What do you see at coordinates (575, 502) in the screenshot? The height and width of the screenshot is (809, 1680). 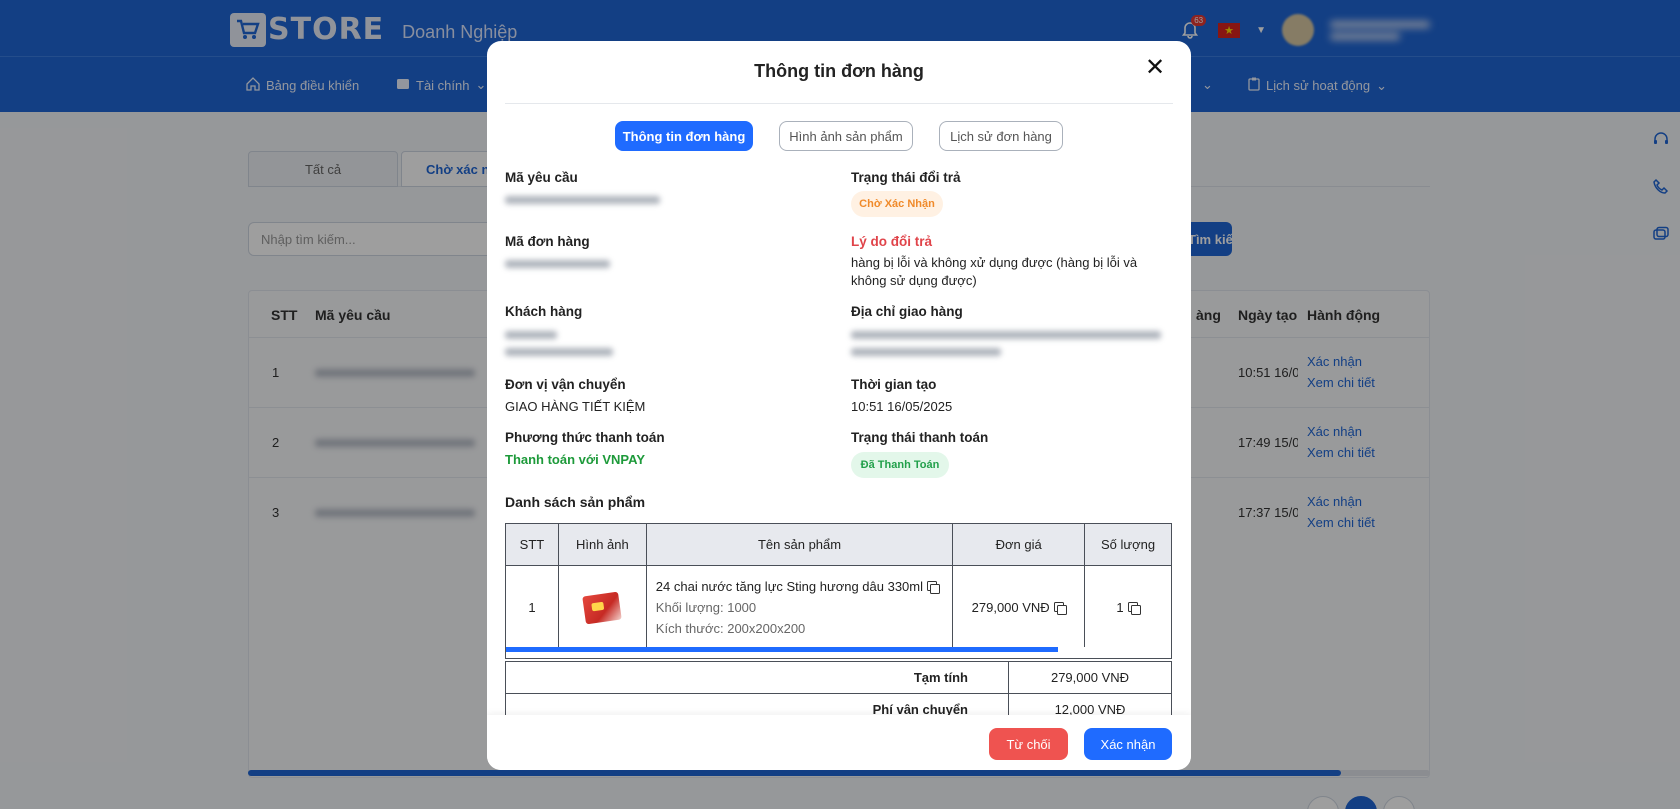 I see `product-list-title: Danh sách sản phẩm` at bounding box center [575, 502].